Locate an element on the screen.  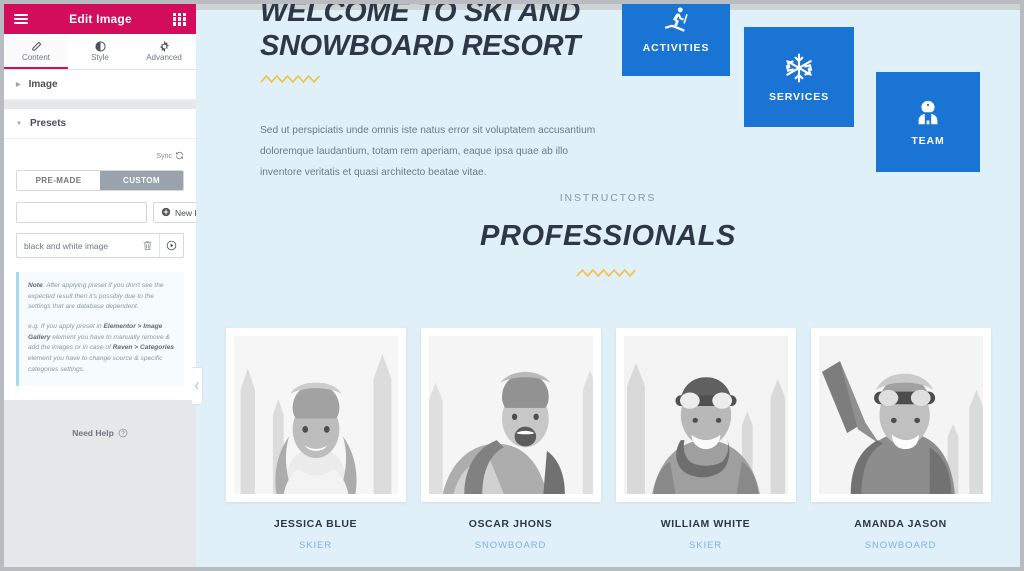
snowflake-icon is located at coordinates (799, 68).